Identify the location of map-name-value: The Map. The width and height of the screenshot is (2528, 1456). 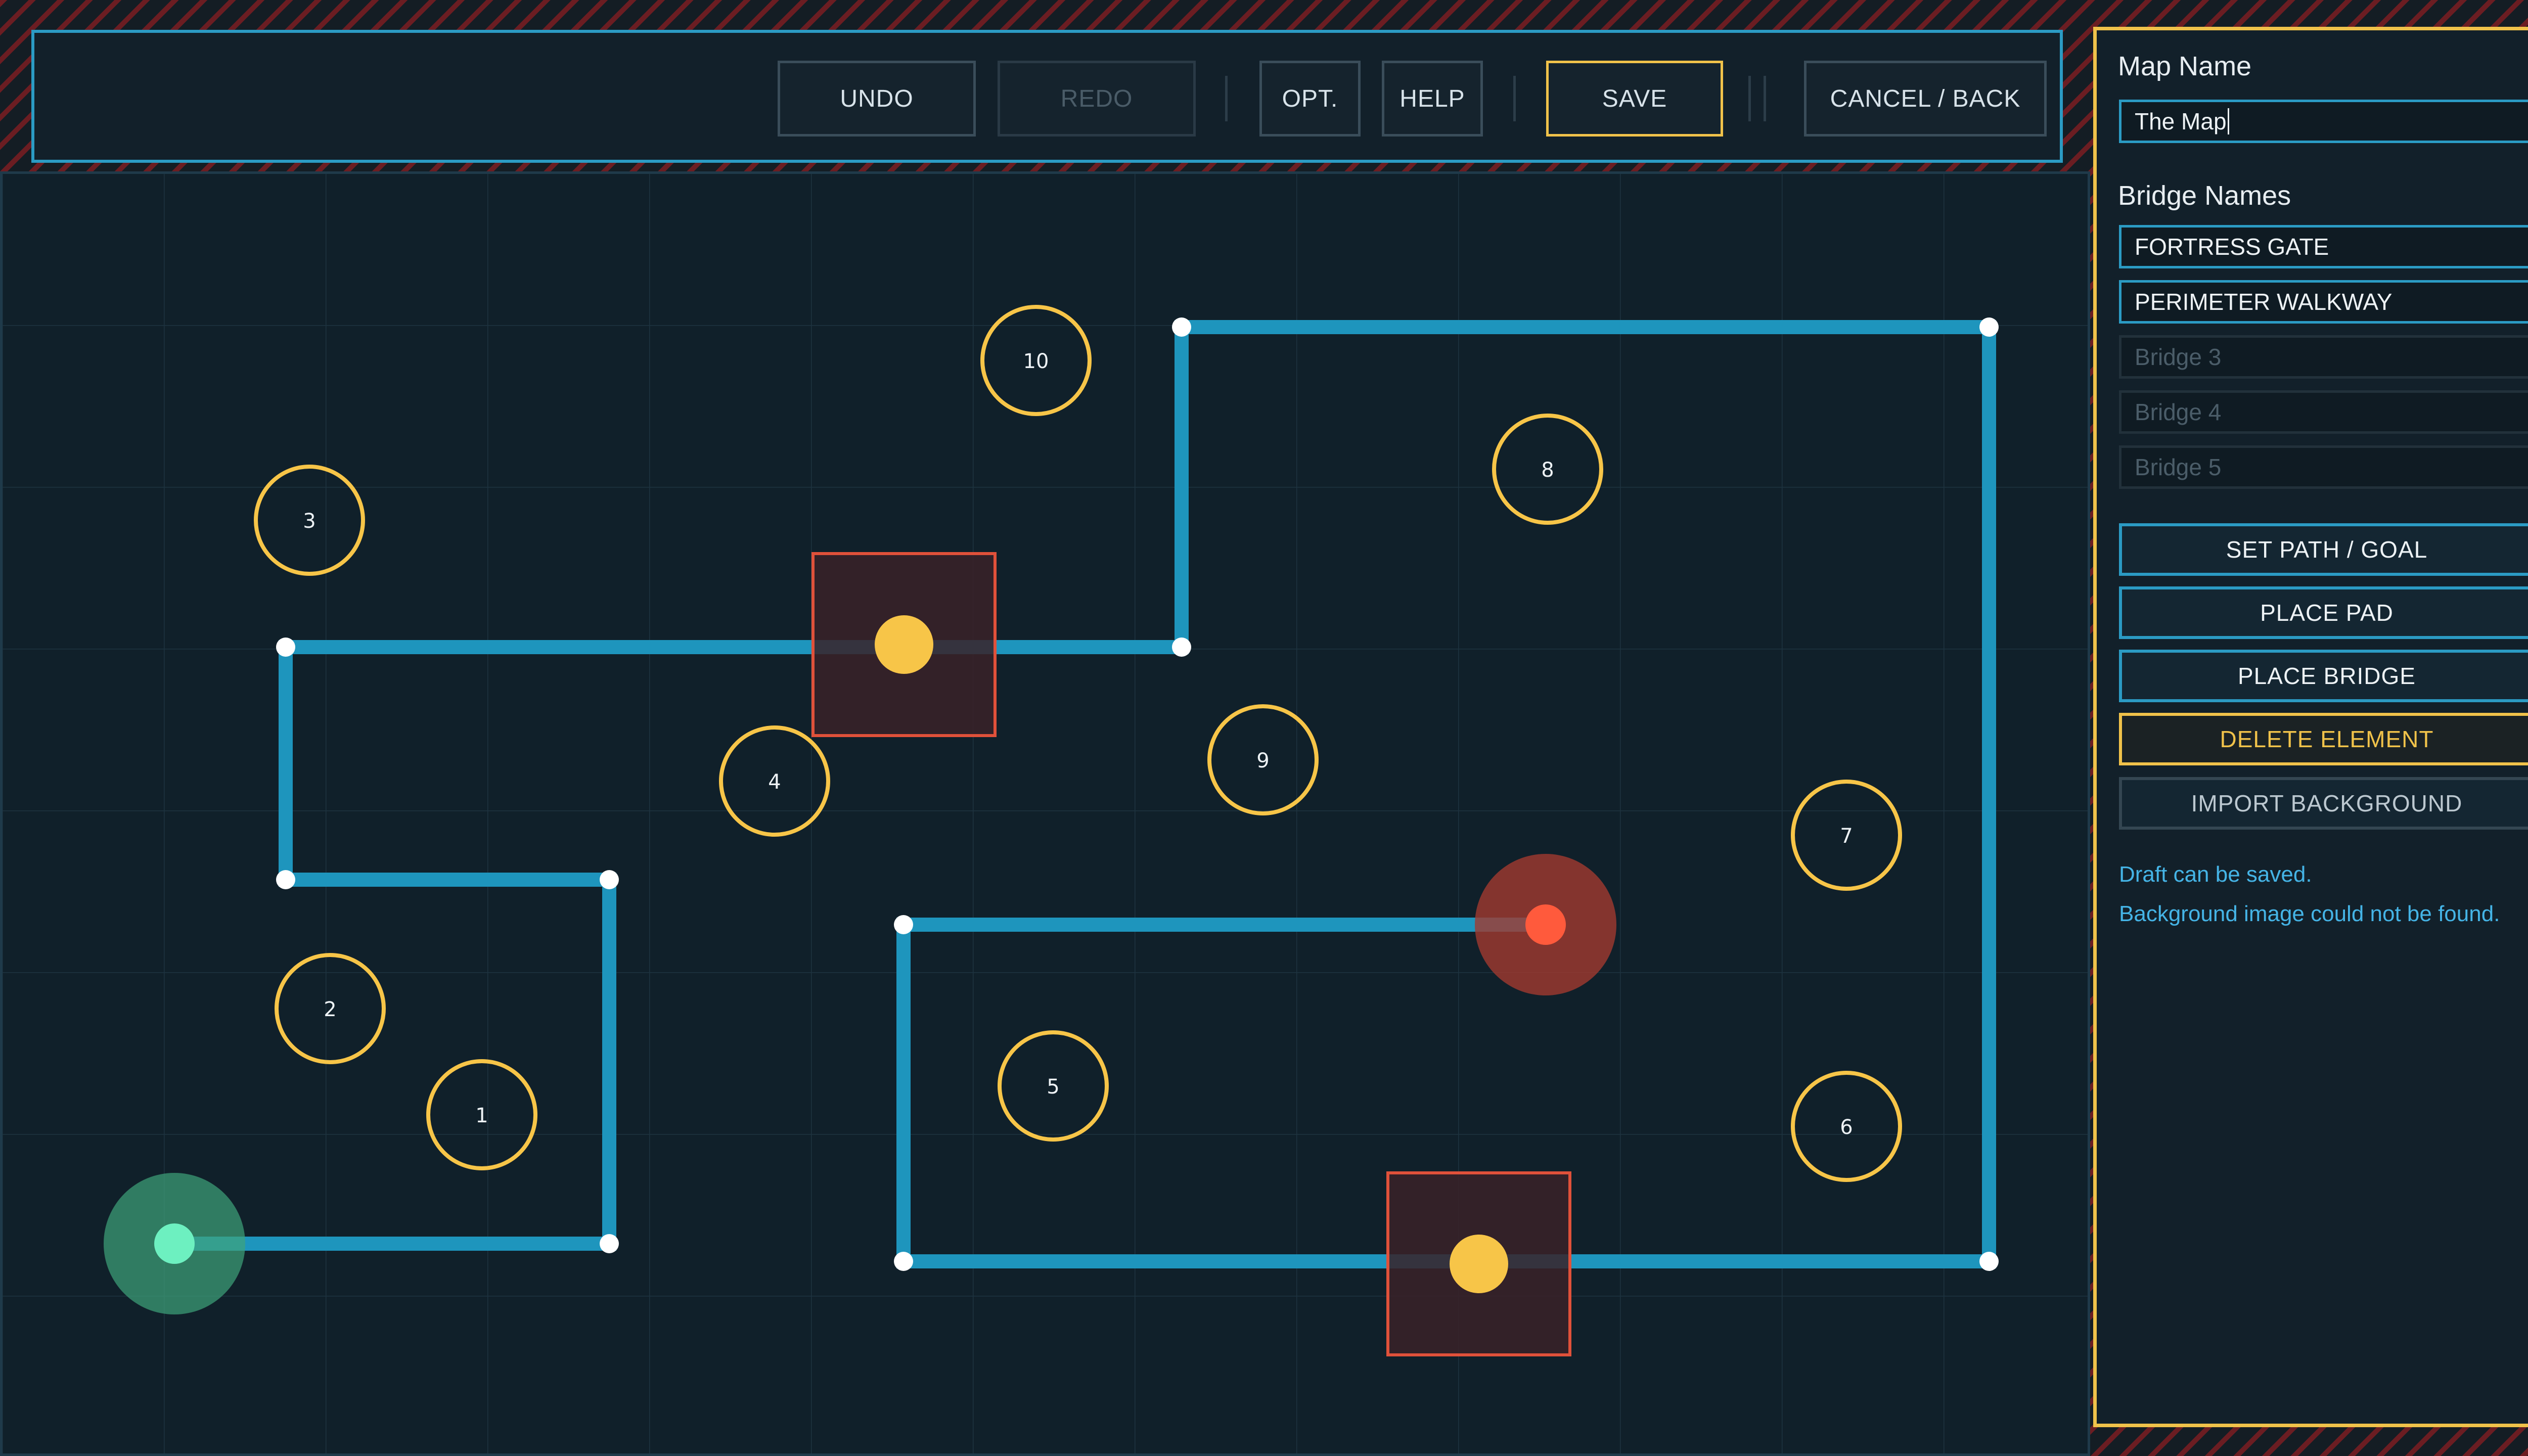
(2181, 121).